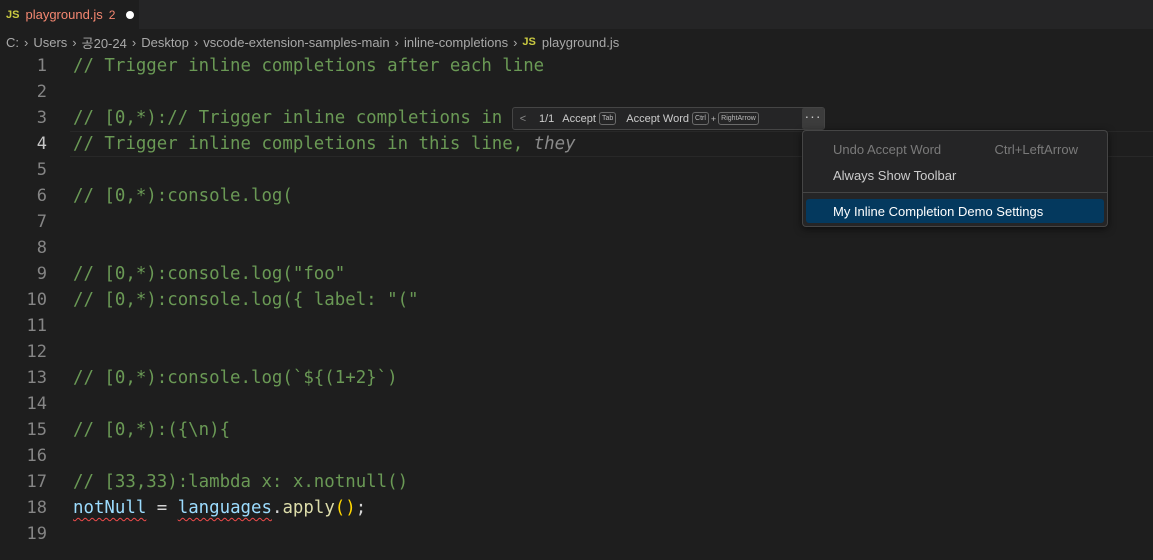 Image resolution: width=1153 pixels, height=560 pixels. I want to click on code-line: 12, so click(576, 352).